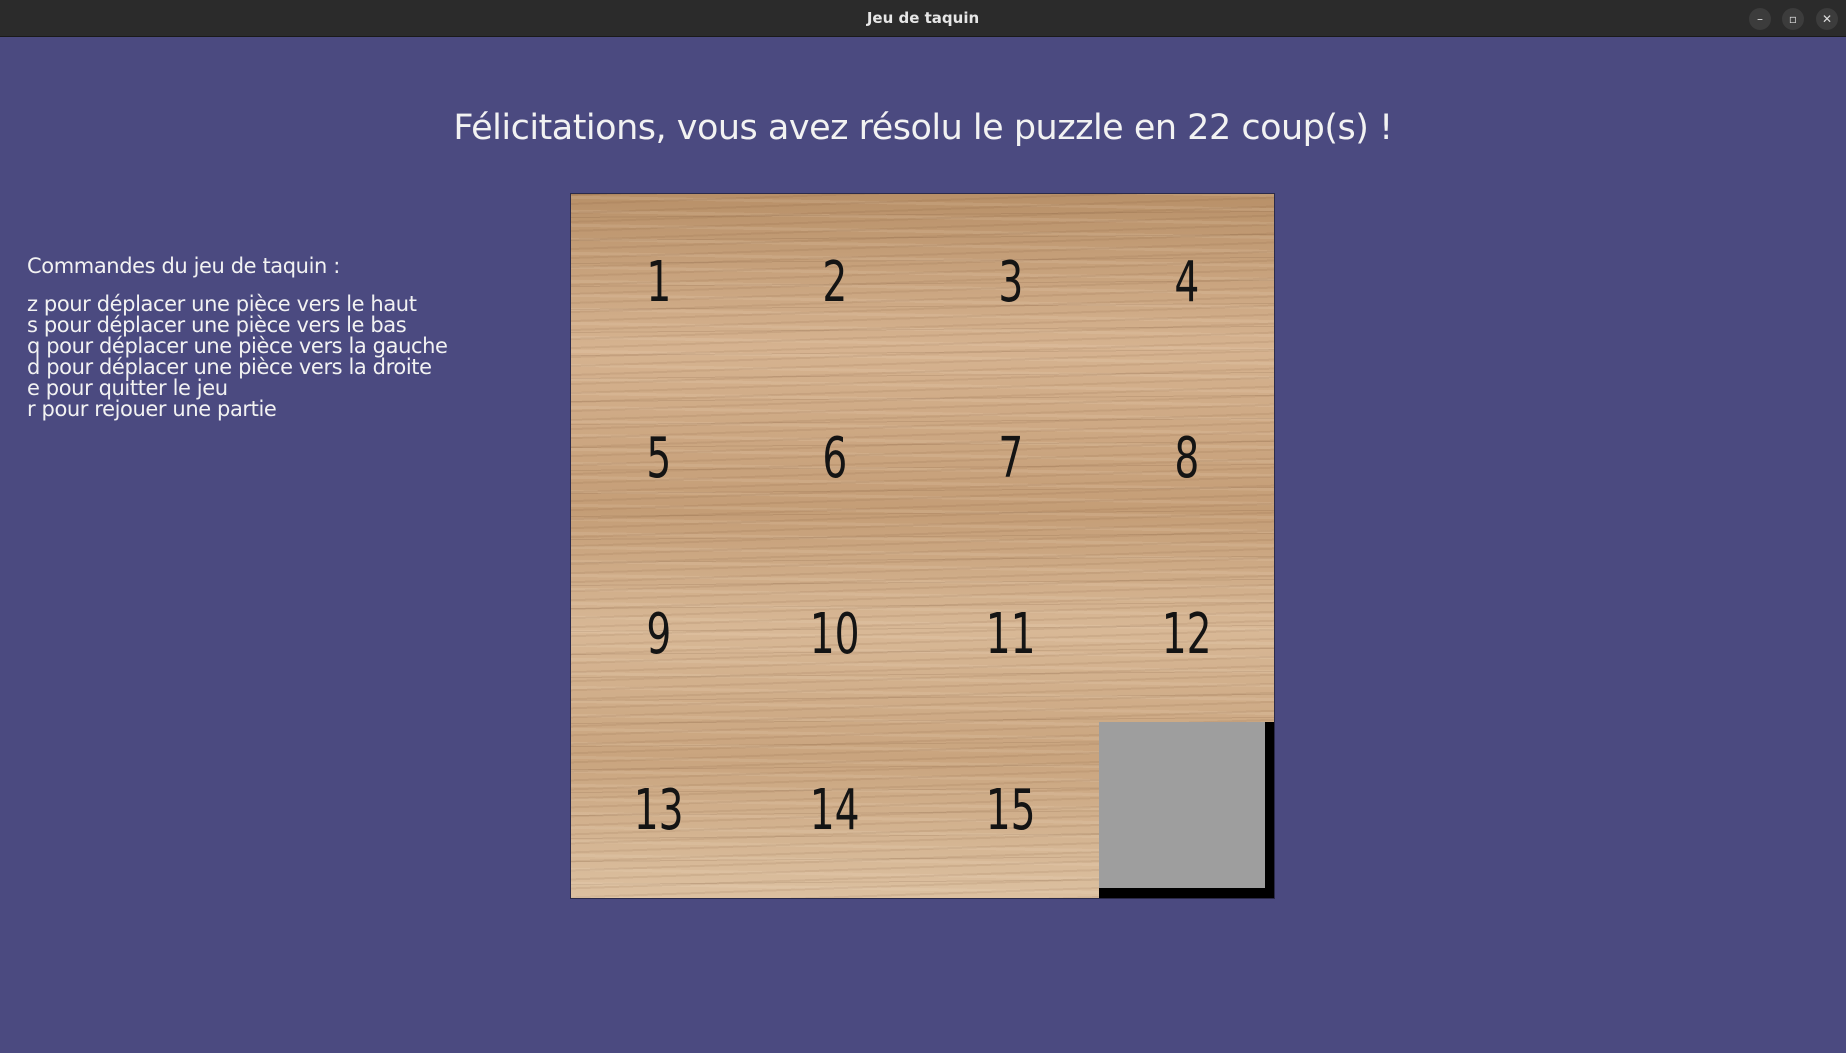 The width and height of the screenshot is (1846, 1053). I want to click on tile-number: 13, so click(659, 810).